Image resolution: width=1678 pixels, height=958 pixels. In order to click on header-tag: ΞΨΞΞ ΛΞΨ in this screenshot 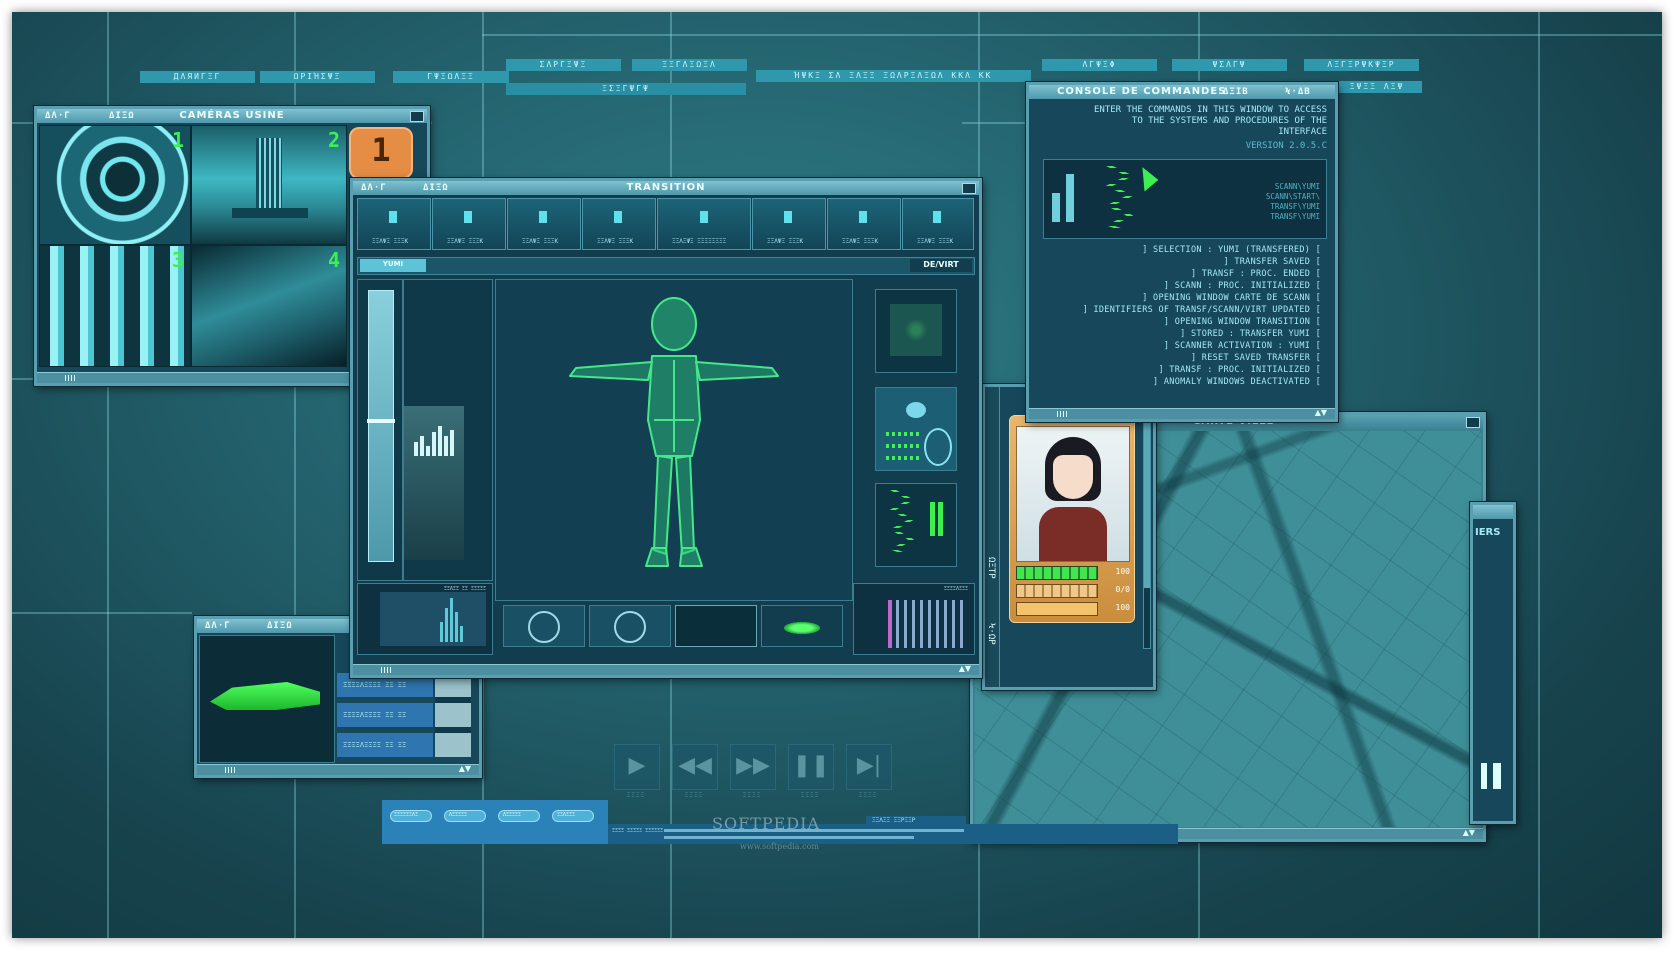, I will do `click(1377, 87)`.